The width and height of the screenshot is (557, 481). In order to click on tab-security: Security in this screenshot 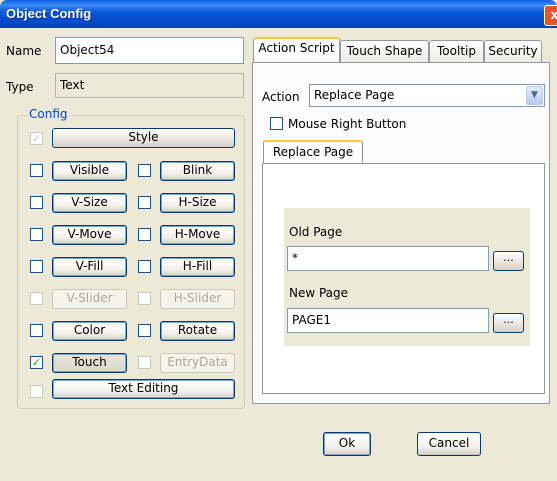, I will do `click(513, 51)`.